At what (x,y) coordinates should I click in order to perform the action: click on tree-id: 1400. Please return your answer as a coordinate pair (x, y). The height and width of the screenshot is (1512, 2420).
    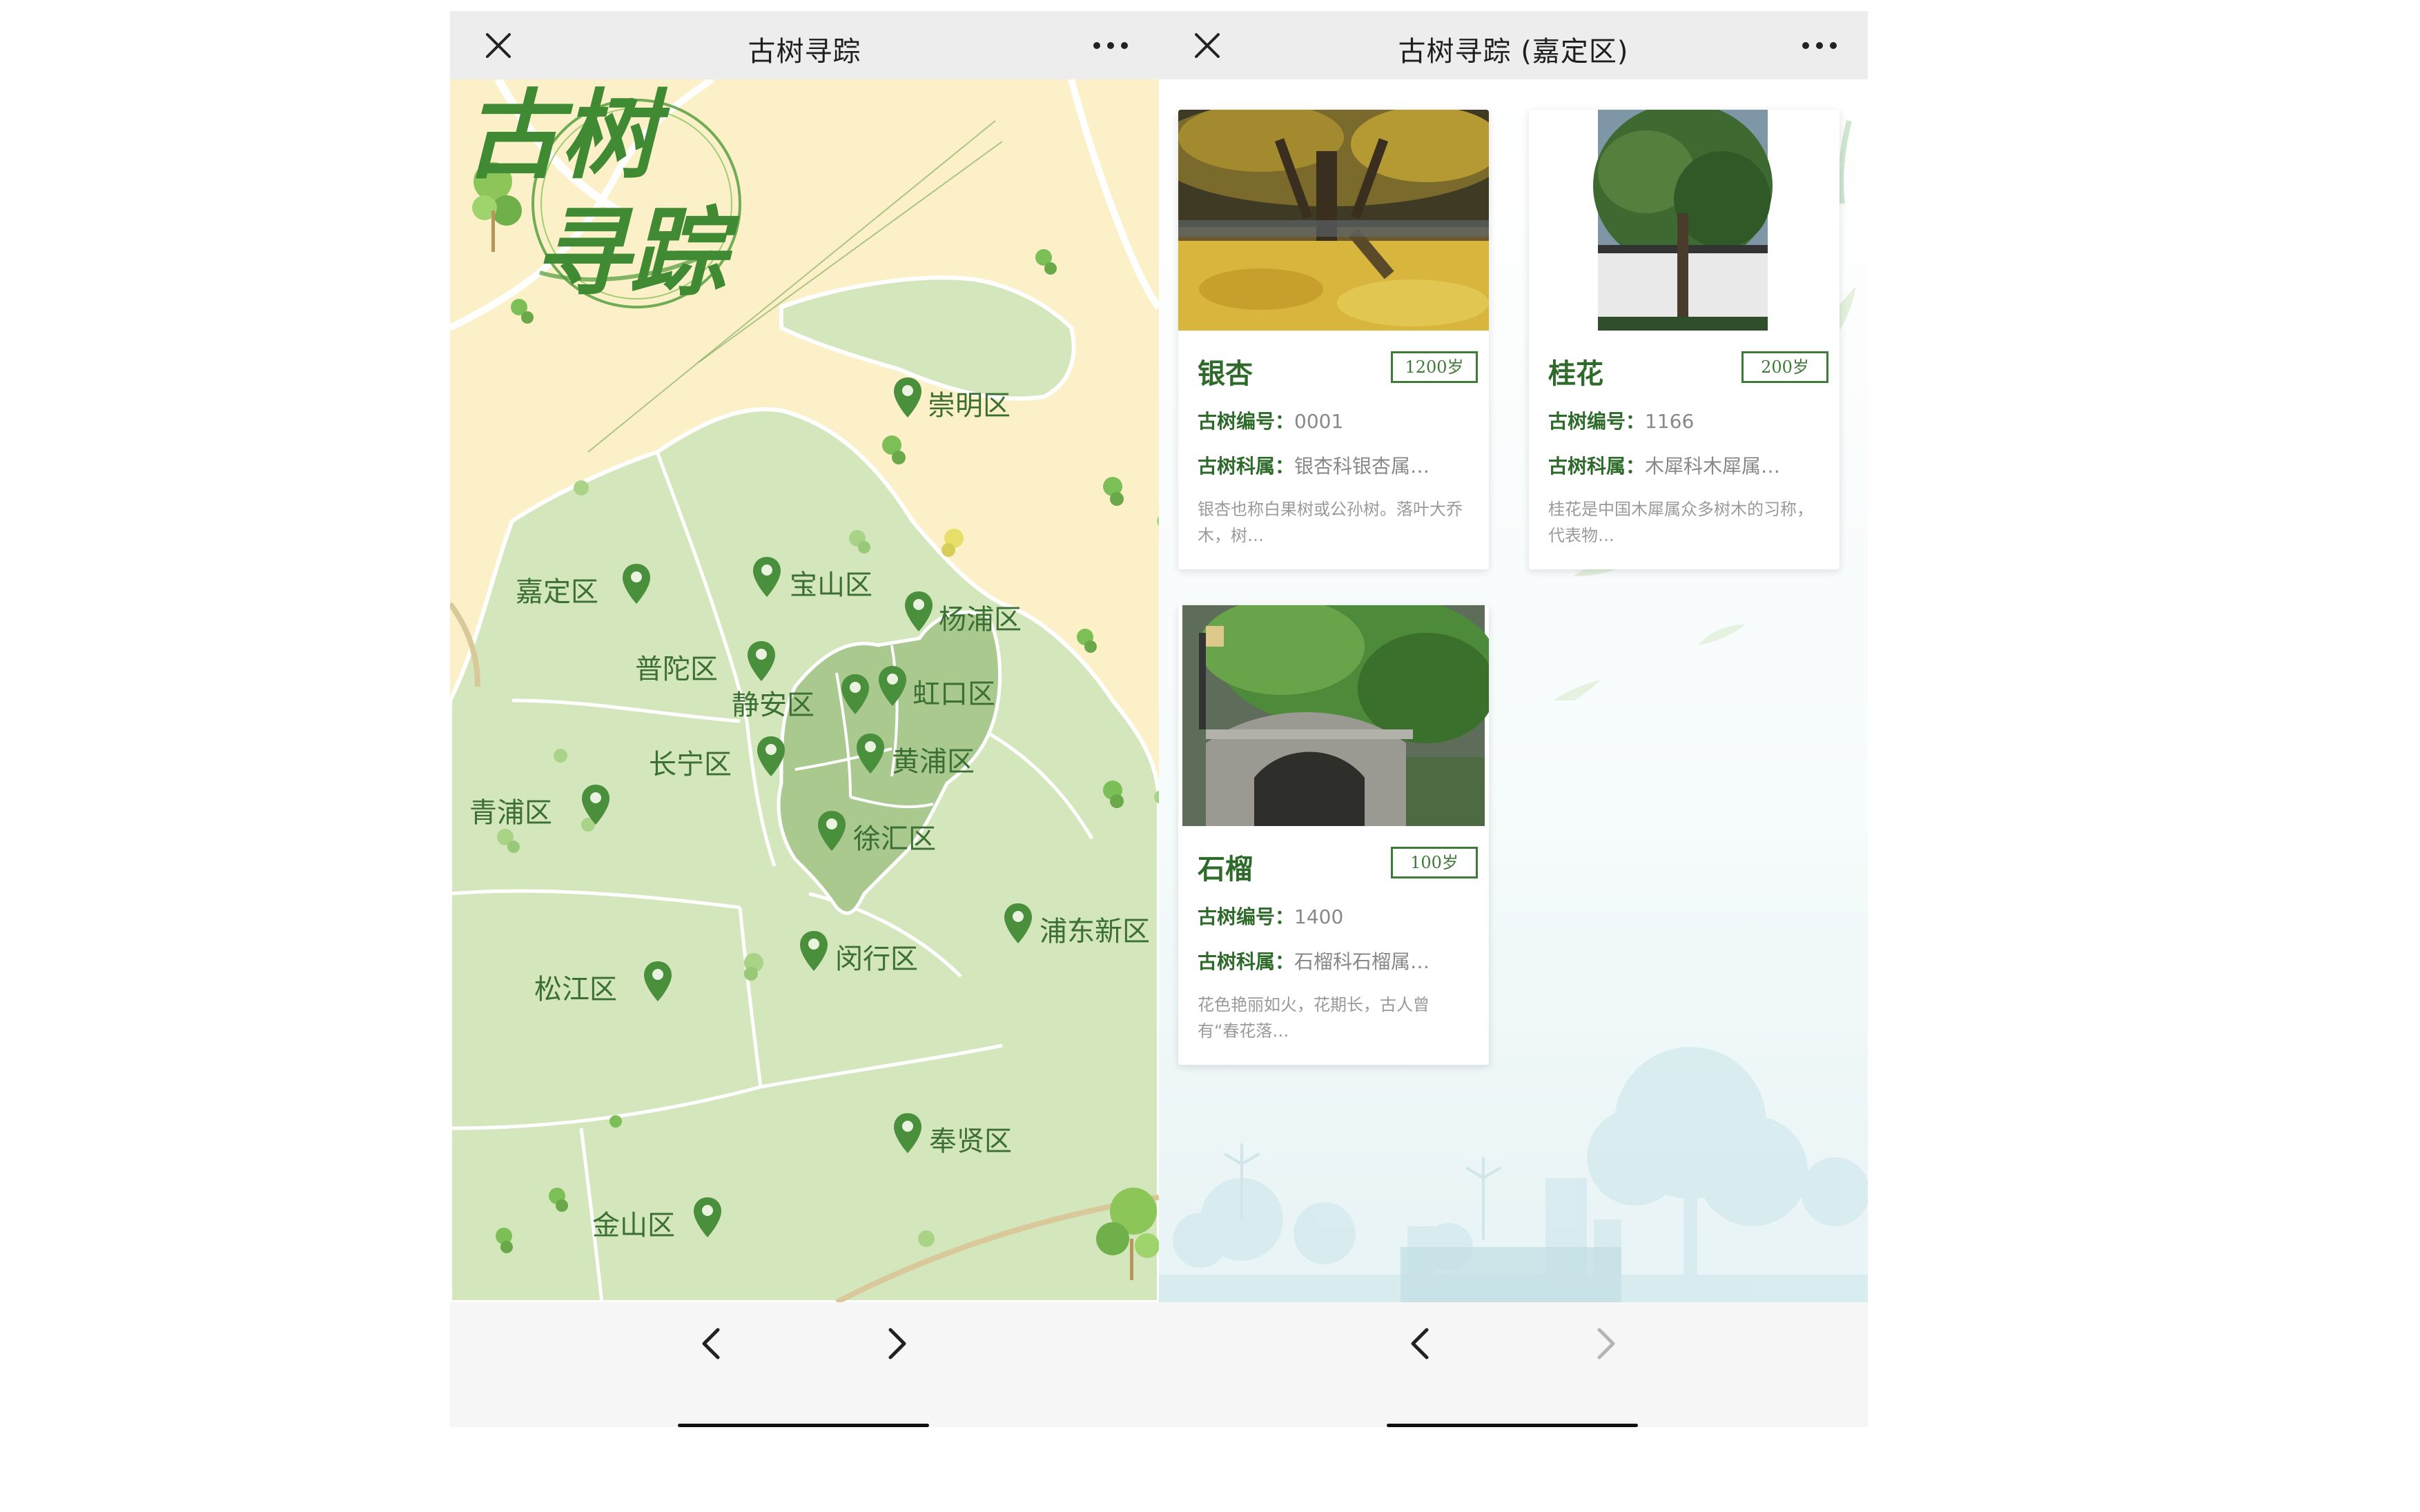
    Looking at the image, I should click on (1319, 916).